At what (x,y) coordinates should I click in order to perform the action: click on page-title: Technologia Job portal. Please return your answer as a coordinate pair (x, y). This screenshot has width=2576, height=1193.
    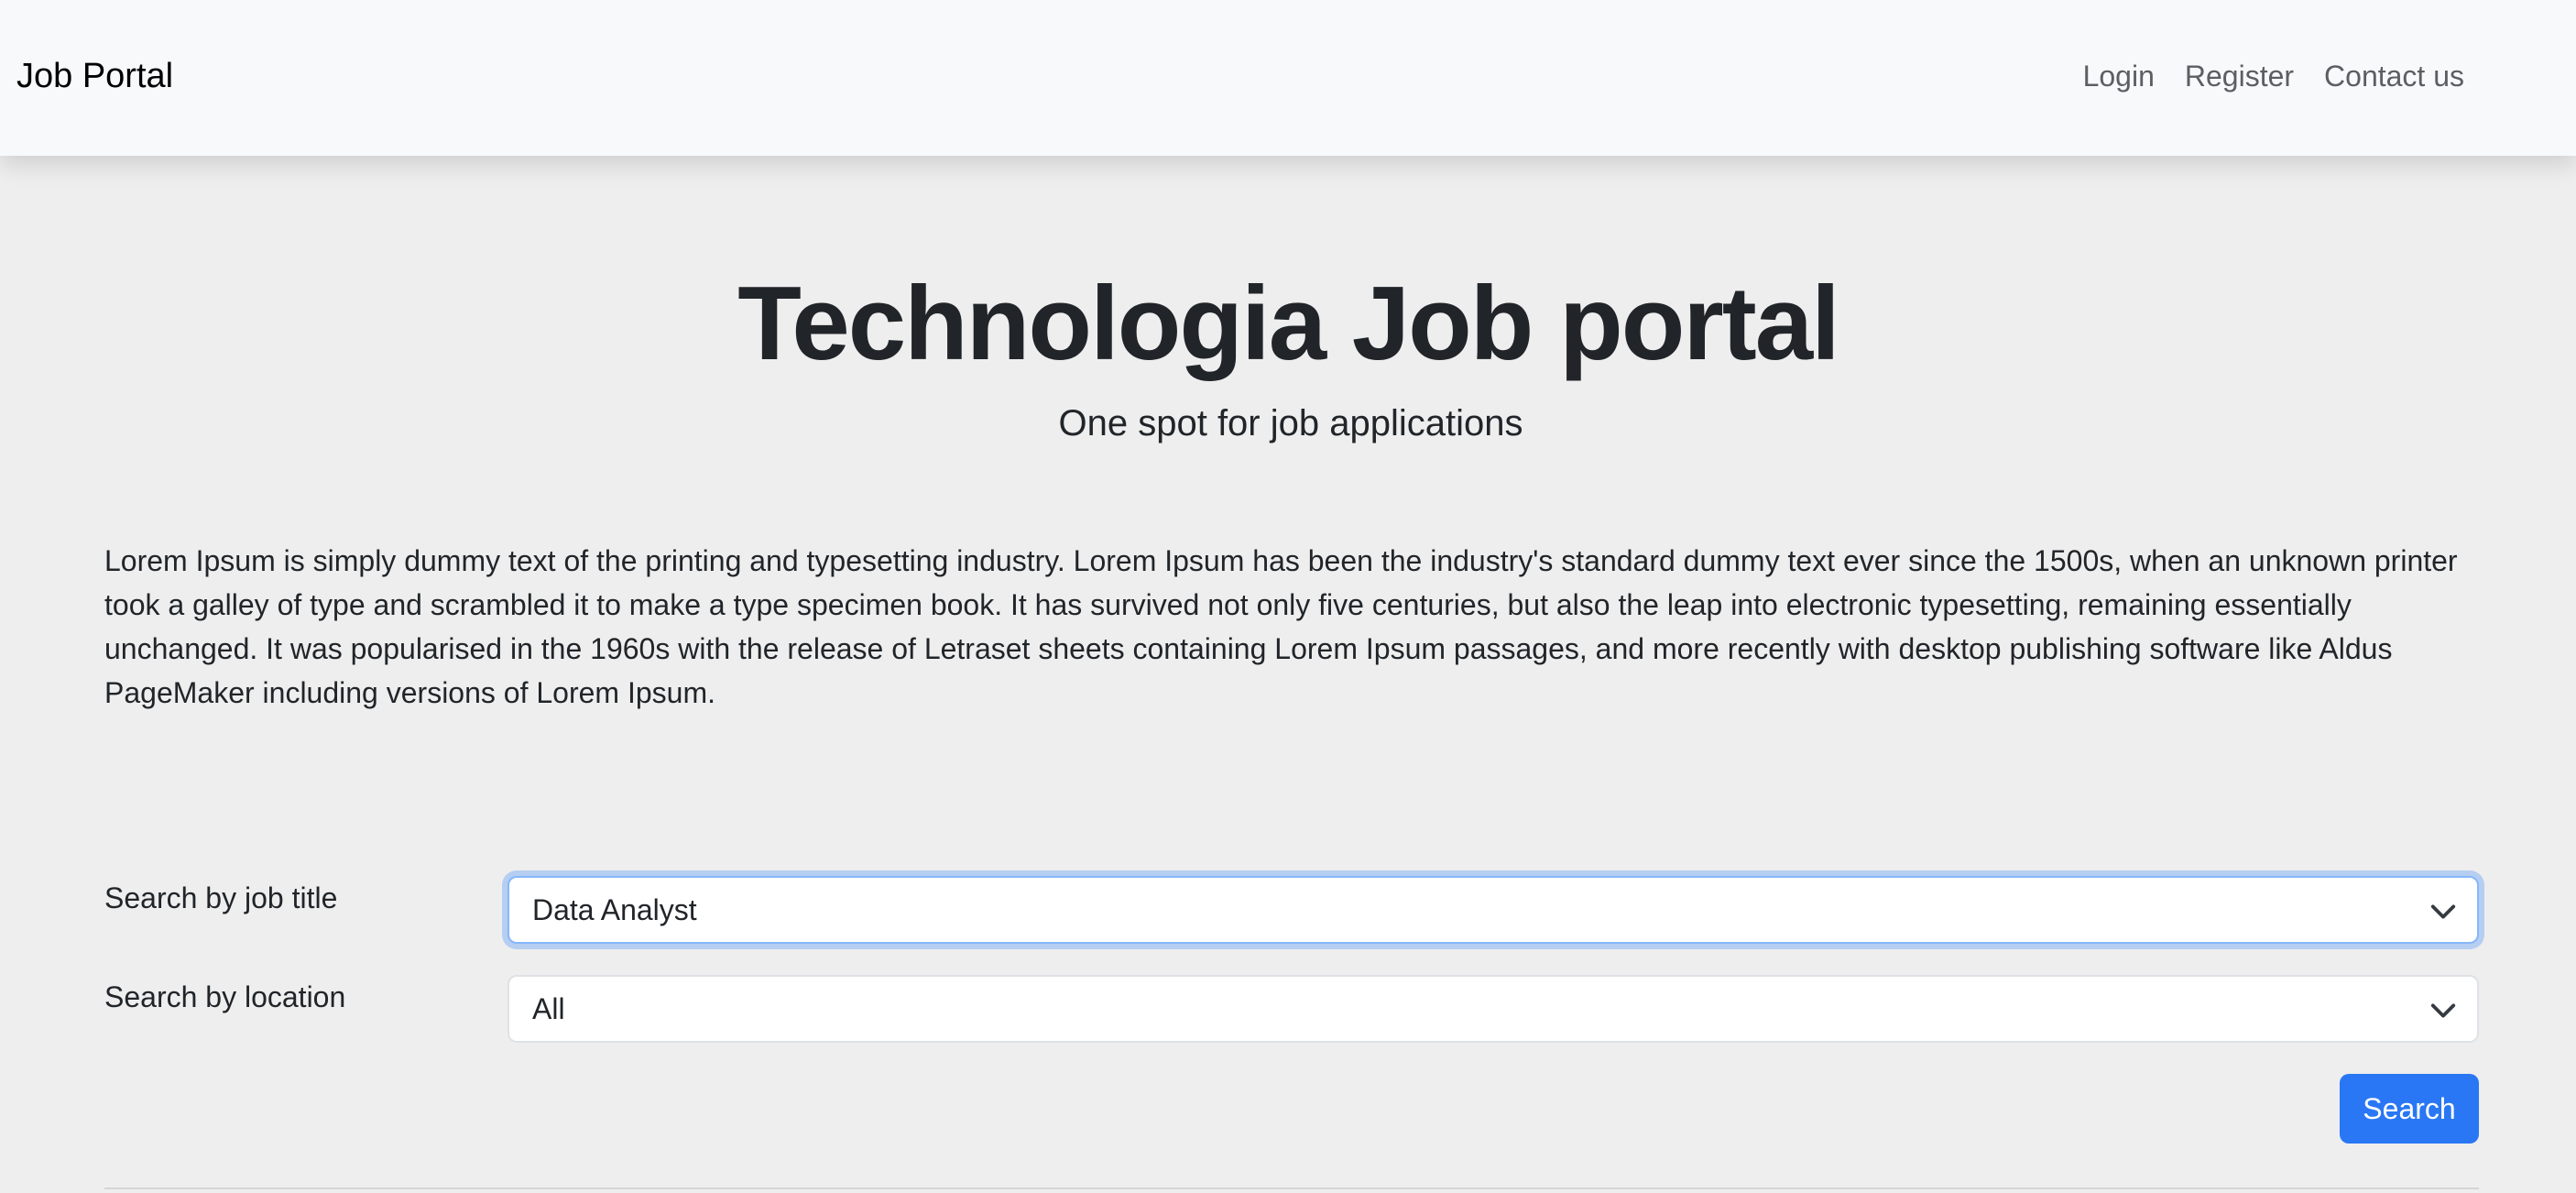
    Looking at the image, I should click on (1289, 324).